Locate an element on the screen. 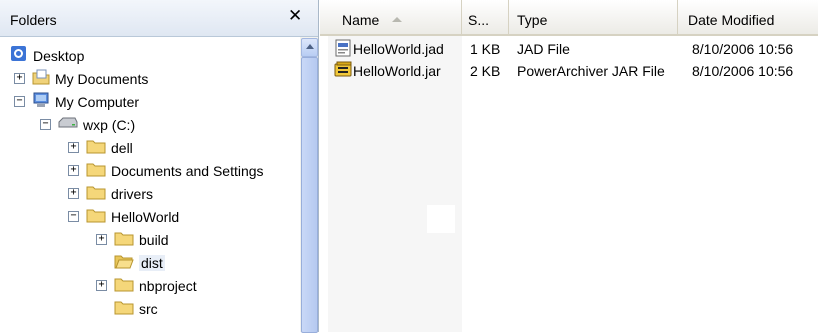 This screenshot has width=818, height=333. jar-file-icon is located at coordinates (344, 71).